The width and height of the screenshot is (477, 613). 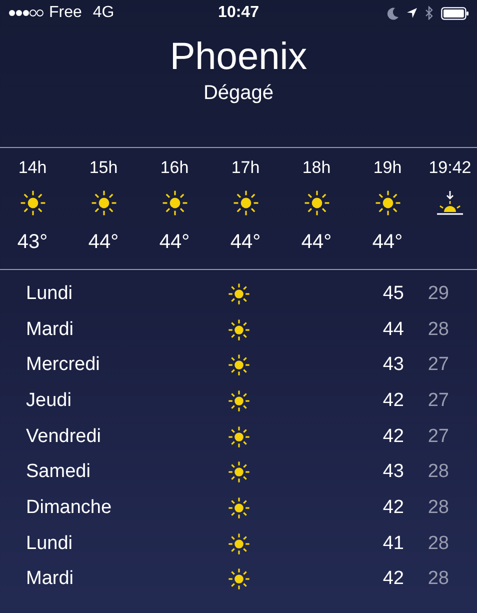 What do you see at coordinates (238, 93) in the screenshot?
I see `weather-condition: Dégagé` at bounding box center [238, 93].